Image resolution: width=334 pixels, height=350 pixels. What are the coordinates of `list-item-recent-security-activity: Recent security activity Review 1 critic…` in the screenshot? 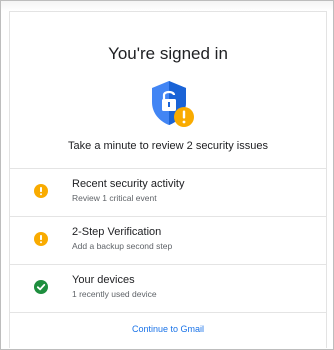 It's located at (168, 192).